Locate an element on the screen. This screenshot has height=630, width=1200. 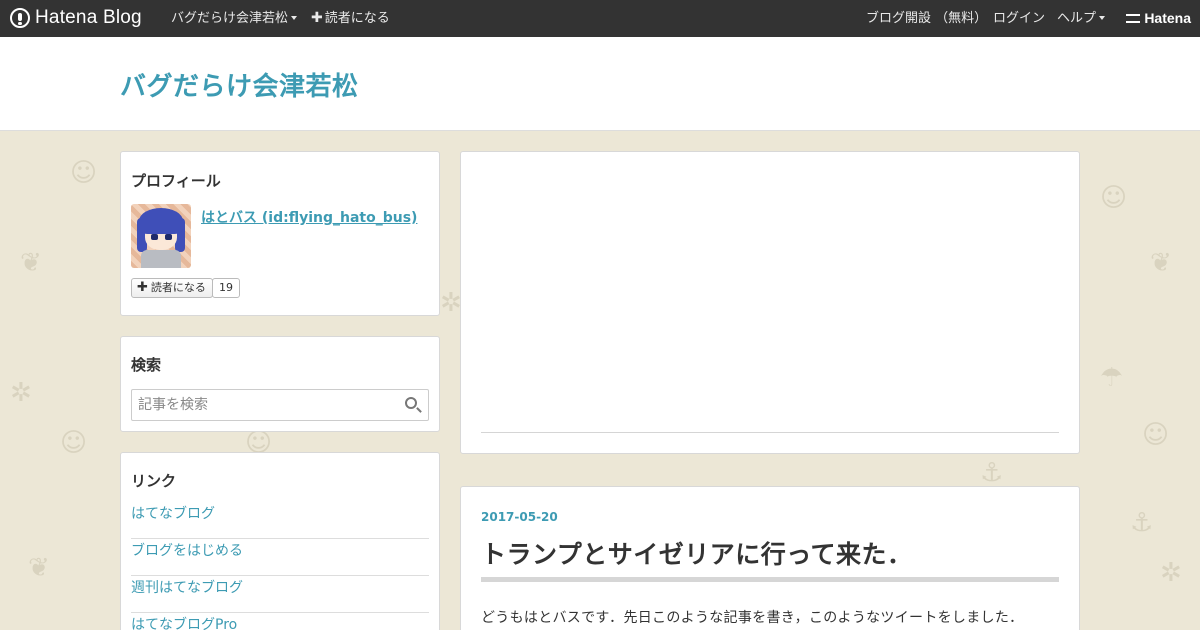
link-item: ブログをはじめる is located at coordinates (280, 557).